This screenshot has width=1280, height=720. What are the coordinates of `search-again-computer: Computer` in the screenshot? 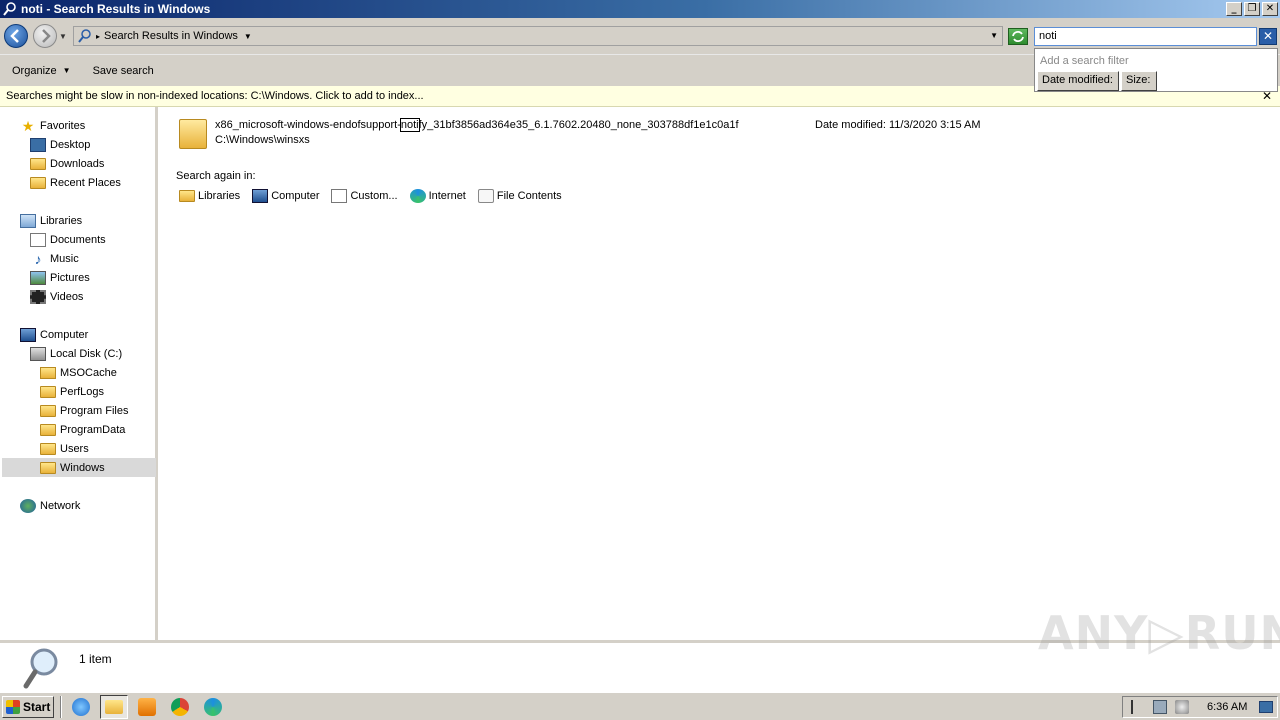 It's located at (285, 196).